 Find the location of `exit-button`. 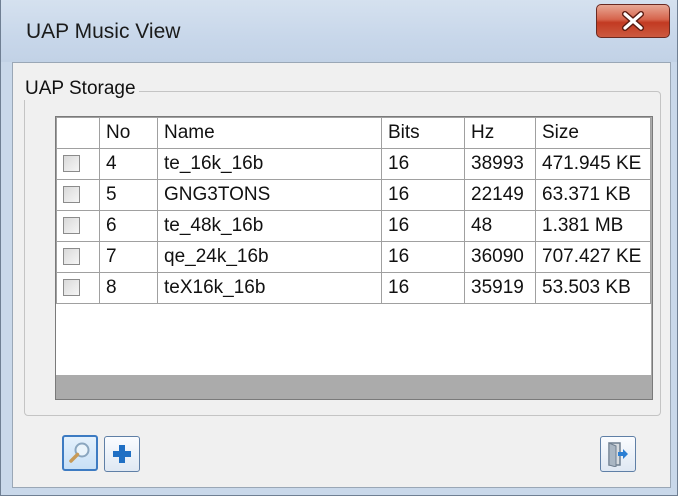

exit-button is located at coordinates (618, 454).